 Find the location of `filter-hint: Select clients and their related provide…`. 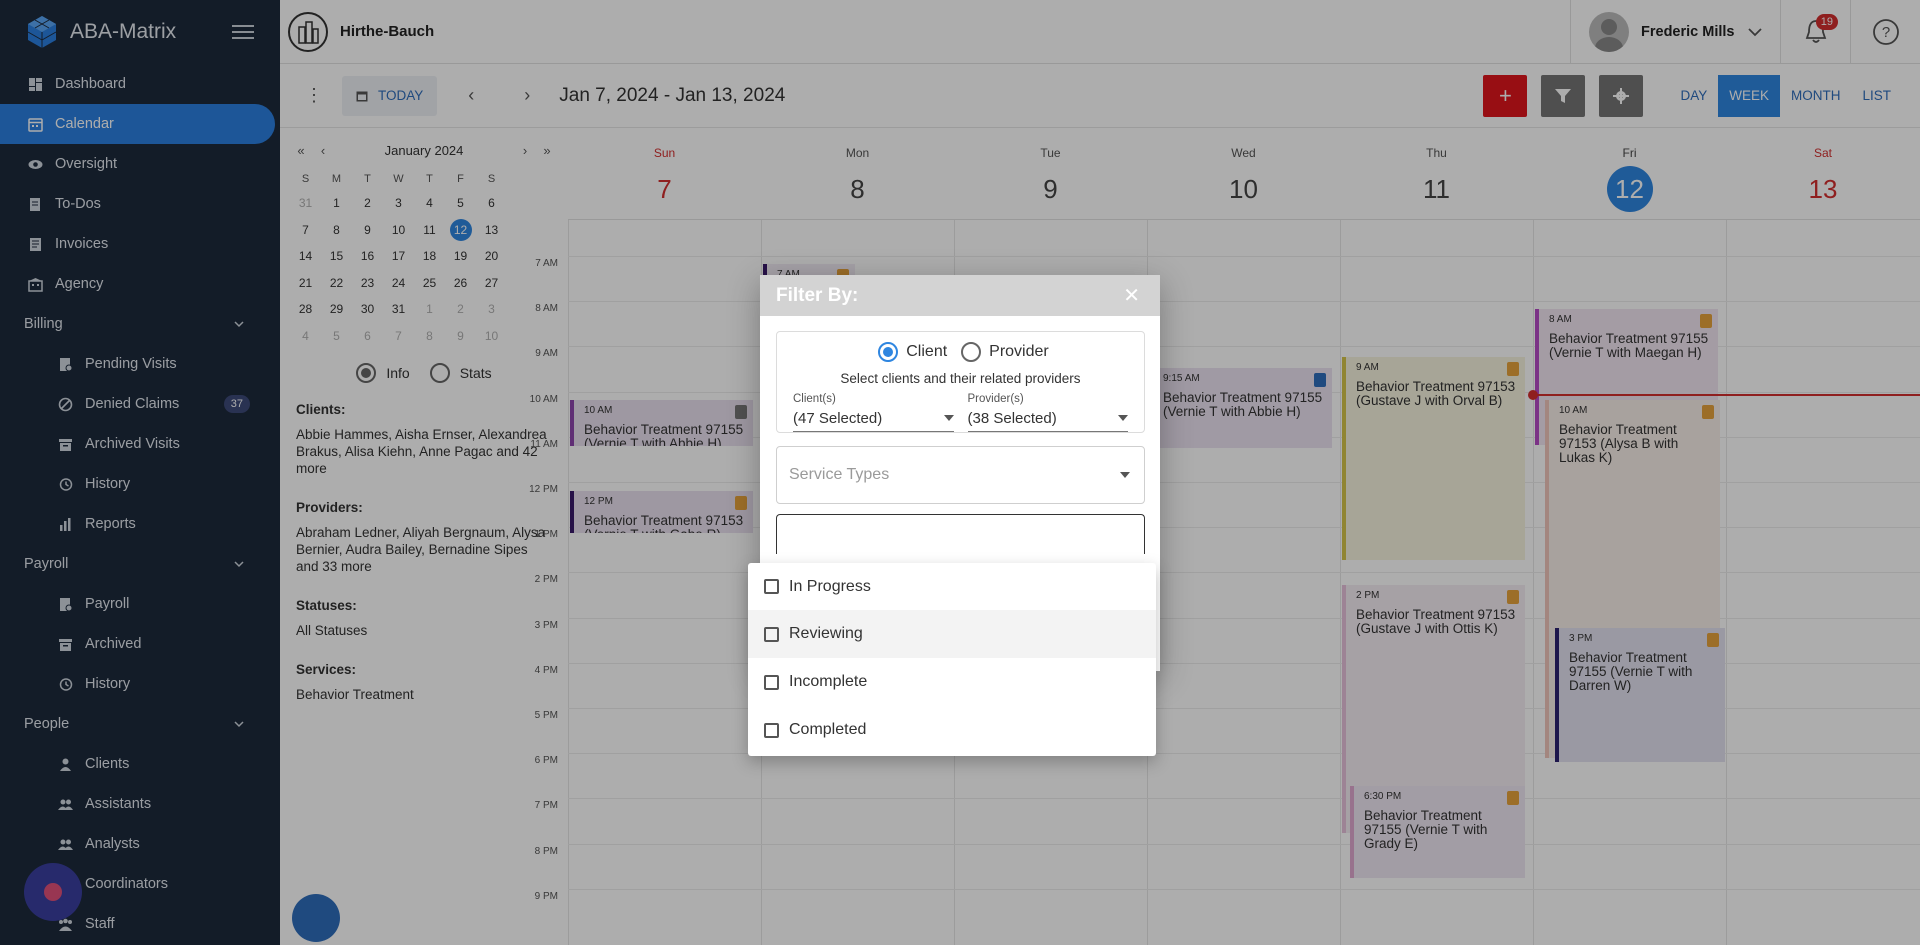

filter-hint: Select clients and their related provide… is located at coordinates (960, 378).